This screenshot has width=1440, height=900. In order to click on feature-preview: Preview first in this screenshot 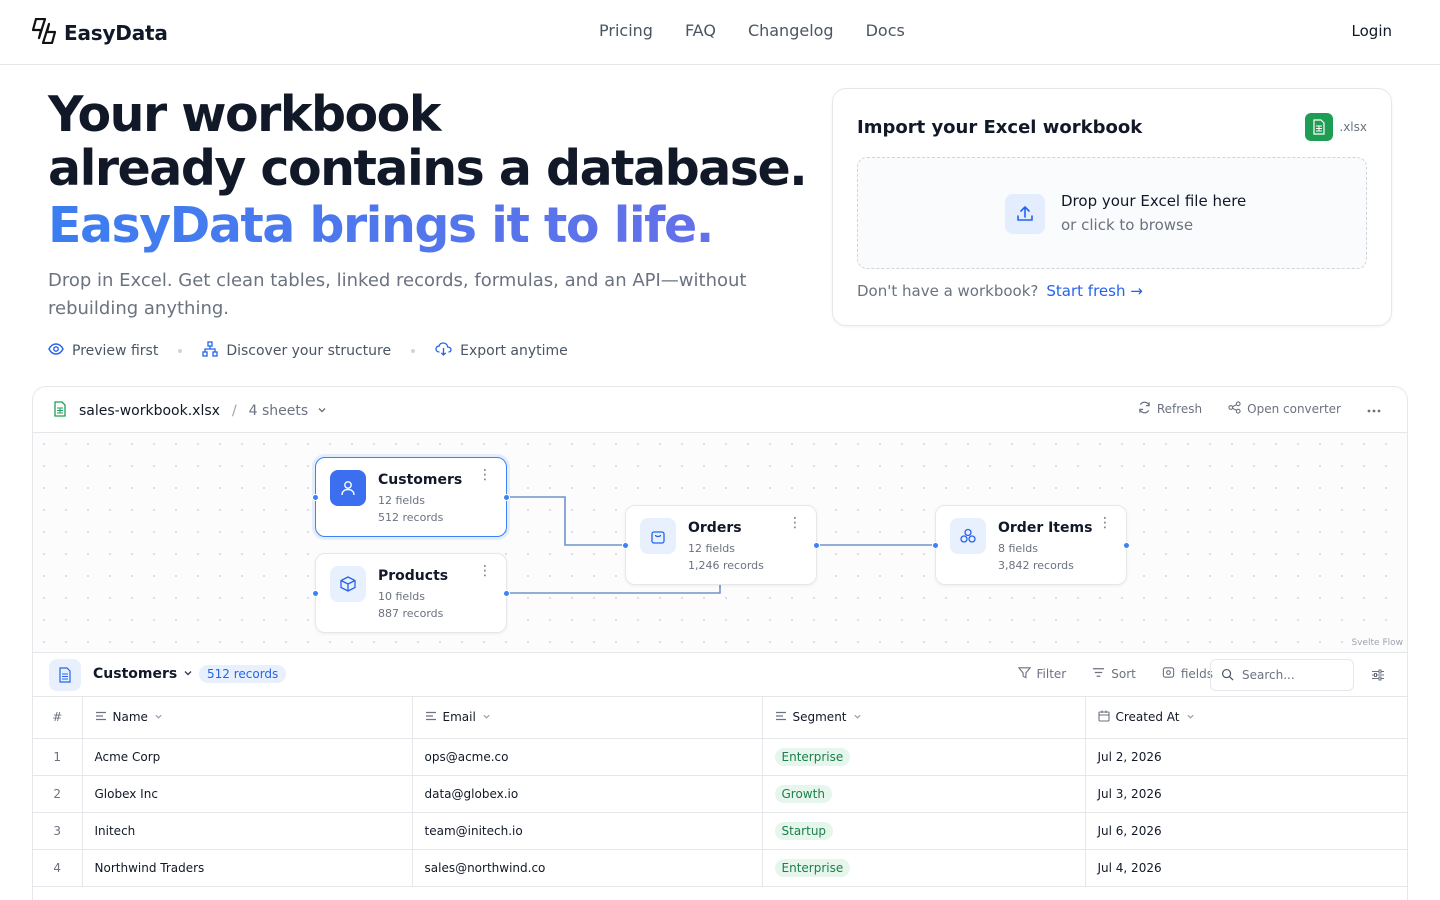, I will do `click(103, 351)`.